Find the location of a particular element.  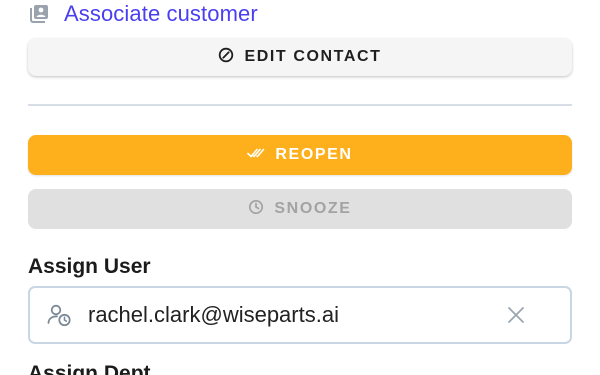

edit-contact-button: EDIT CONTACT is located at coordinates (300, 57).